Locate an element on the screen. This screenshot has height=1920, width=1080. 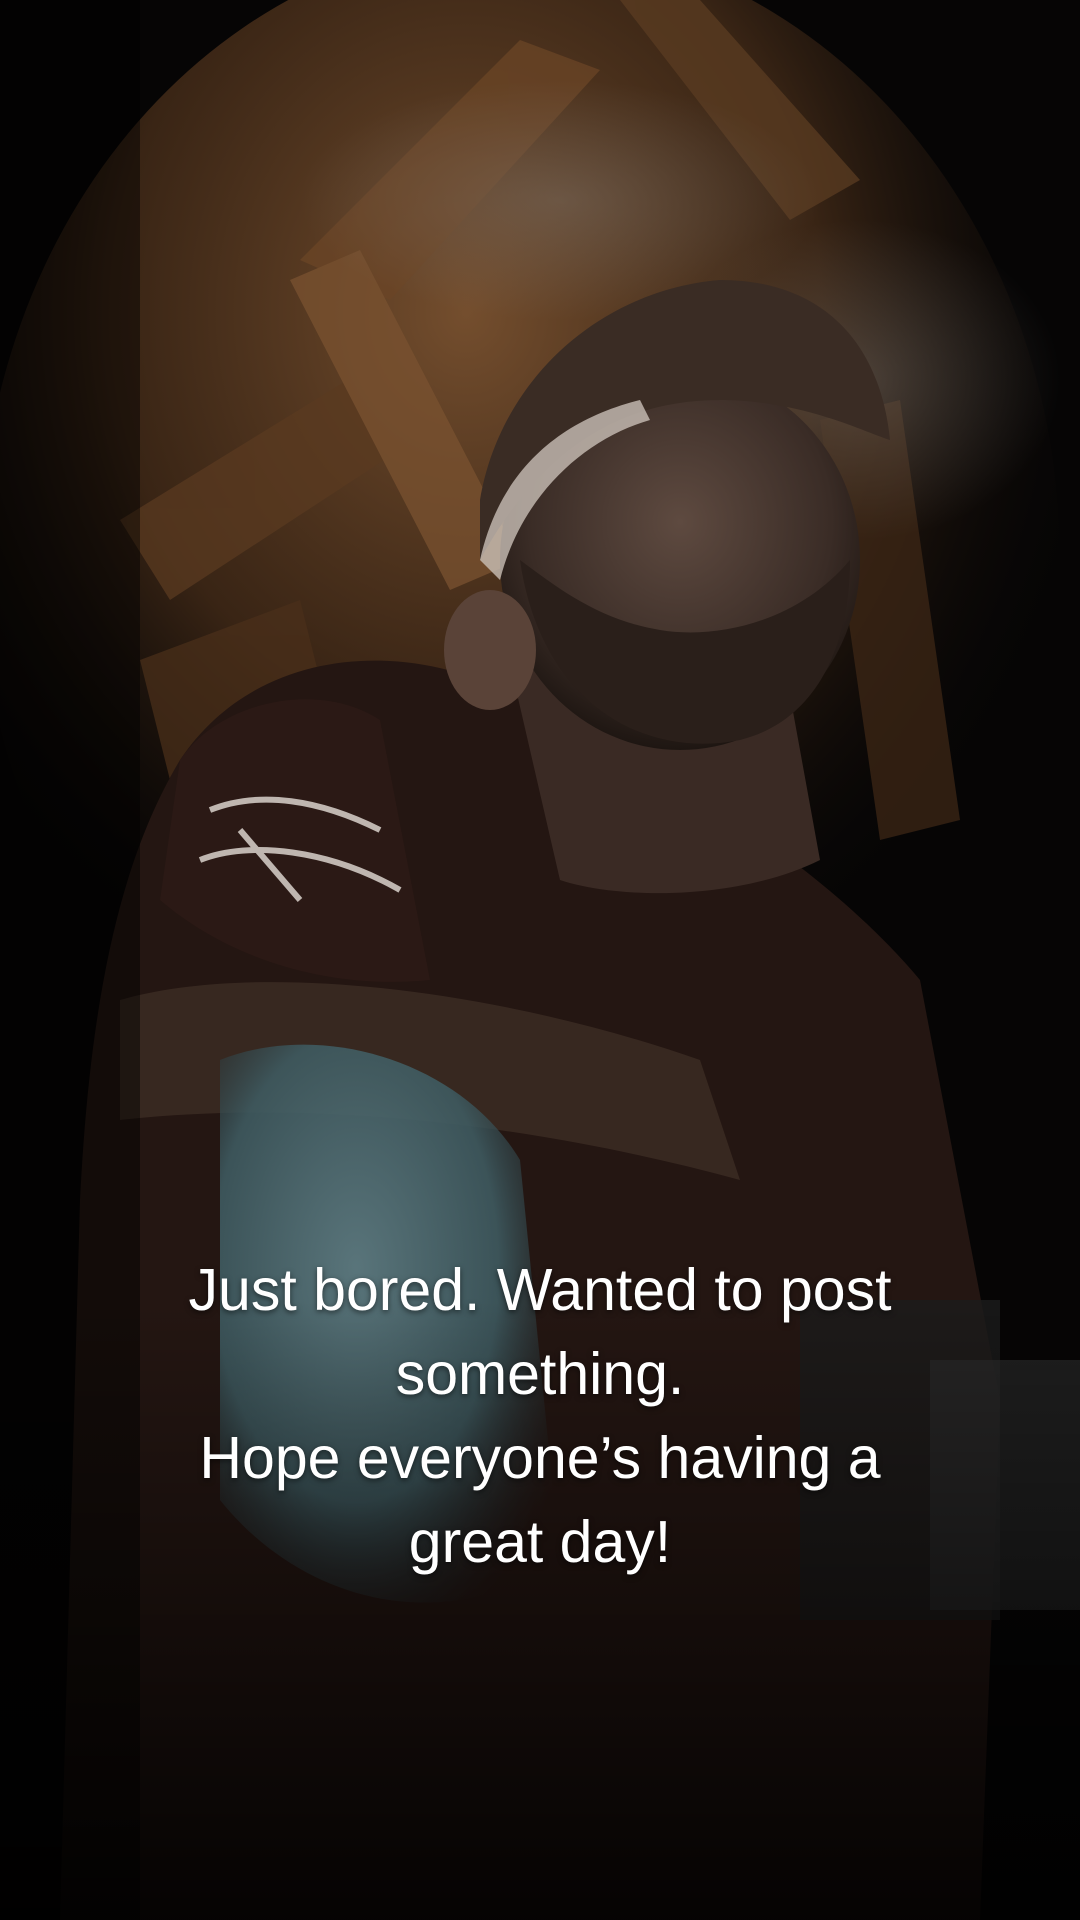
caption-line: great day! is located at coordinates (540, 1542).